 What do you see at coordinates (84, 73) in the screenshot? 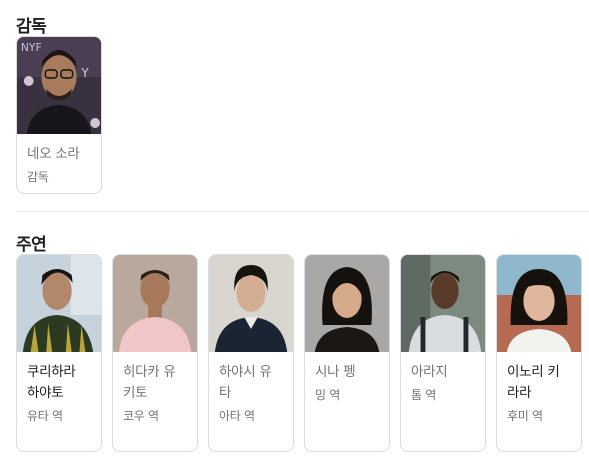
I see `svg-text: Y` at bounding box center [84, 73].